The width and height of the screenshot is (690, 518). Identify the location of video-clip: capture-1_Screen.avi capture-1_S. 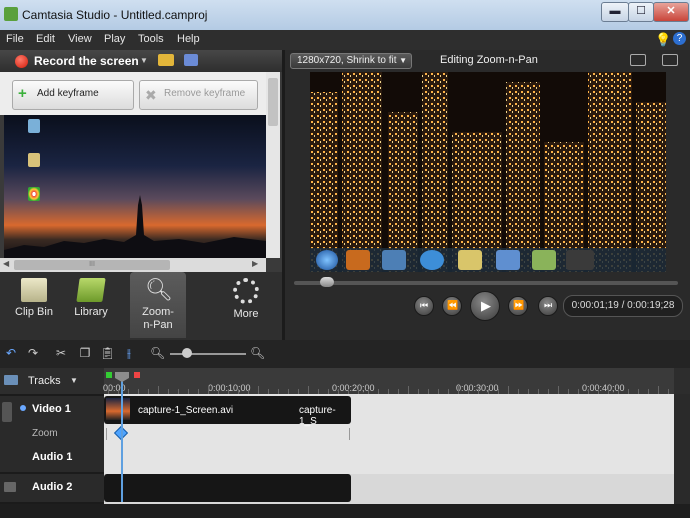
(227, 411).